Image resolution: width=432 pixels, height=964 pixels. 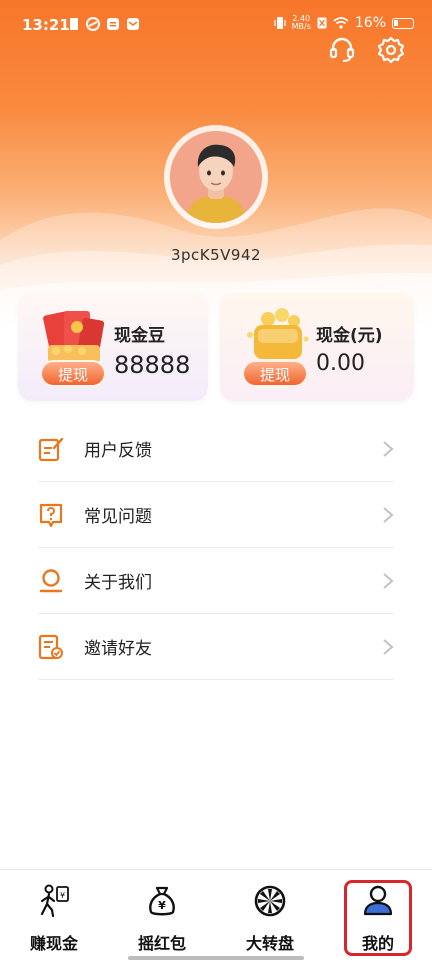 What do you see at coordinates (216, 647) in the screenshot?
I see `menu-item-invite: 邀请好友` at bounding box center [216, 647].